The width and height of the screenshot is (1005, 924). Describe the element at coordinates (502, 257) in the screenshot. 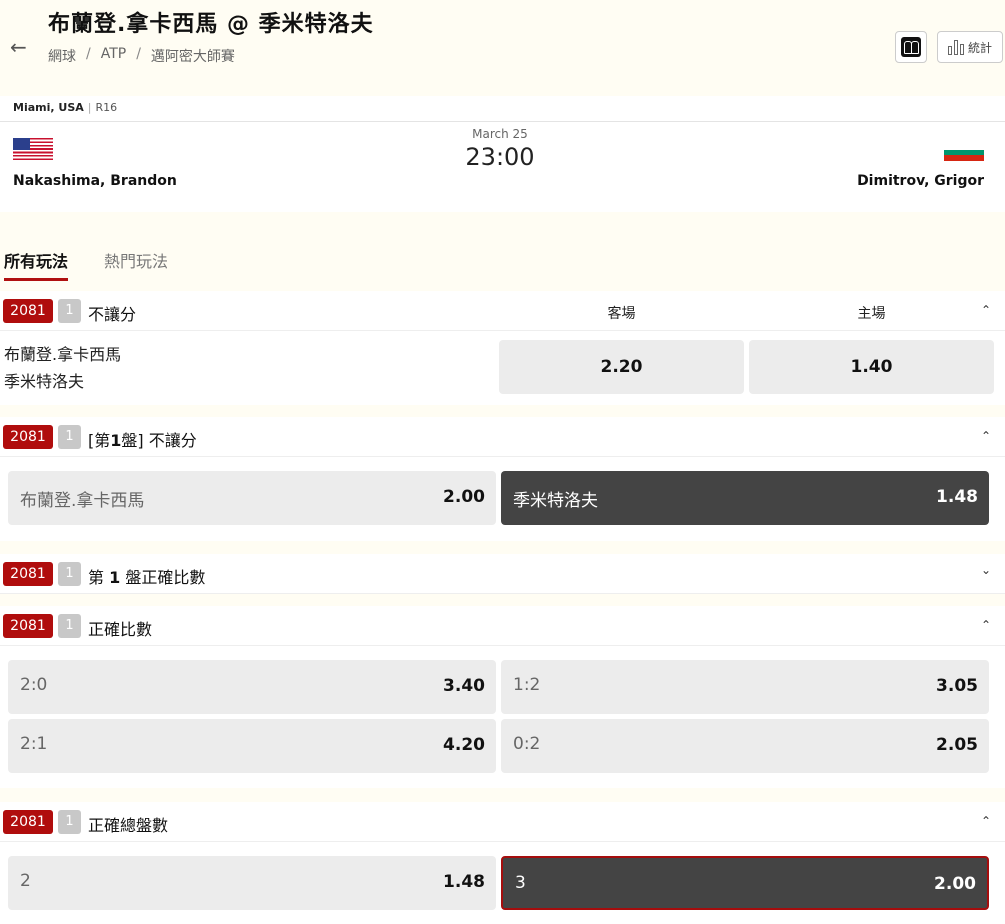

I see `market-tabs: 所有玩法 熱門玩法` at that location.